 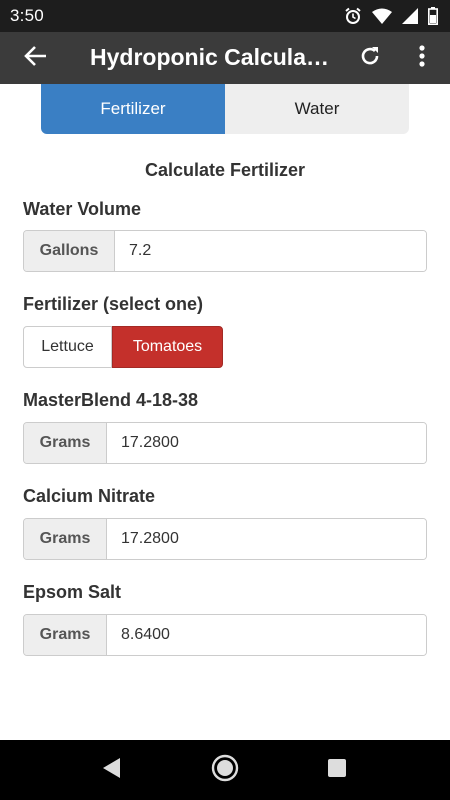 I want to click on recents-square-icon, so click(x=337, y=770).